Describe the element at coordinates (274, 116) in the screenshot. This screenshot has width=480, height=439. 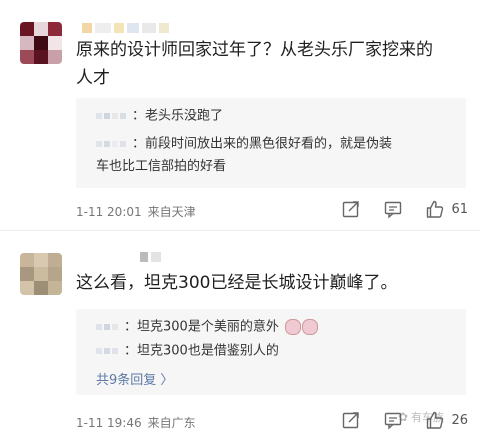
I see `reply-item: ：老头乐没跑了` at that location.